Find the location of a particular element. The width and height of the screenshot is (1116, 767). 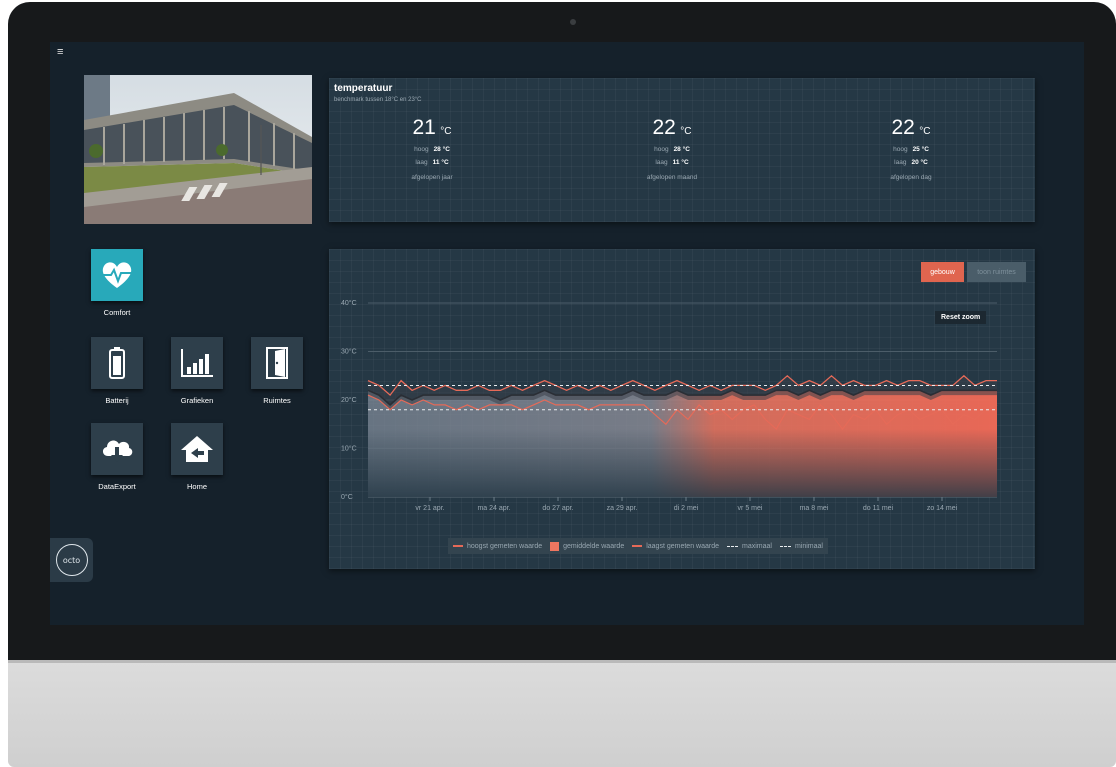

grafieken-tile is located at coordinates (197, 363).